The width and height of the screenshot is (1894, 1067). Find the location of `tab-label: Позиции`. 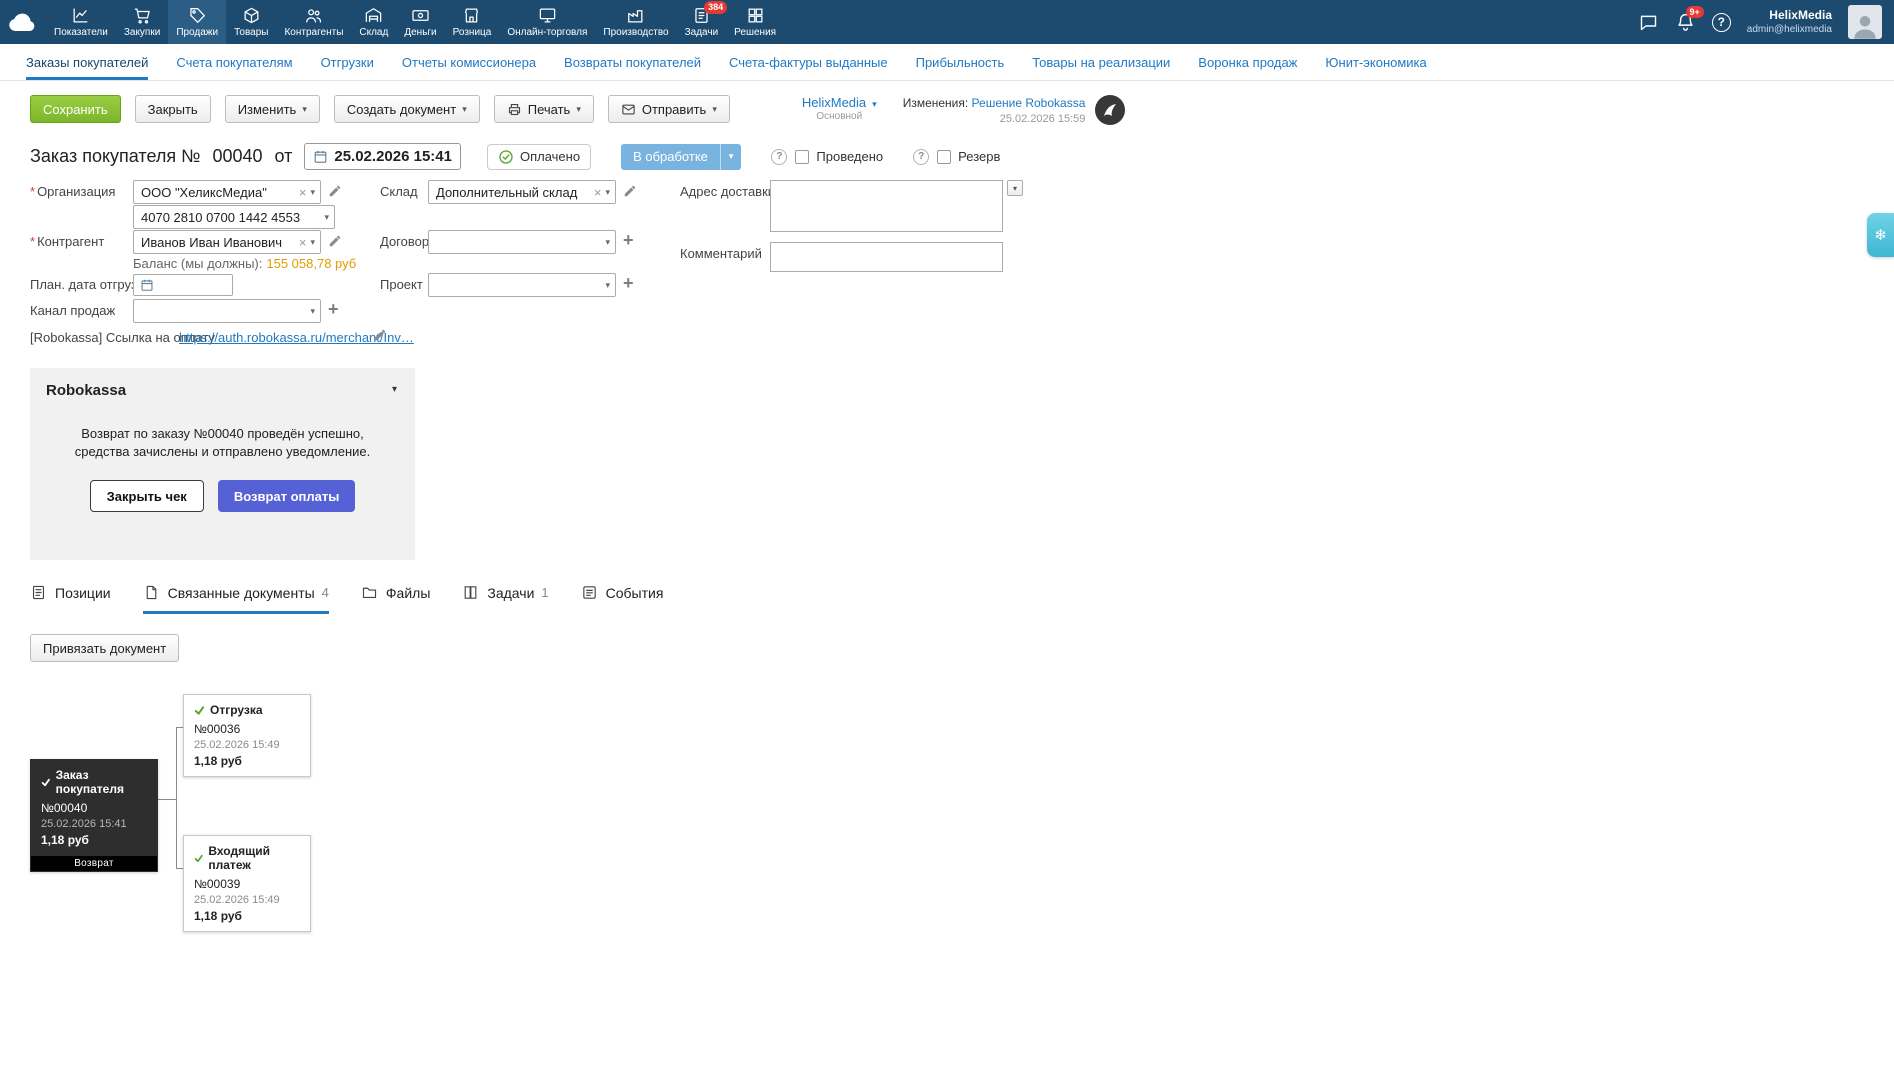

tab-label: Позиции is located at coordinates (83, 592).